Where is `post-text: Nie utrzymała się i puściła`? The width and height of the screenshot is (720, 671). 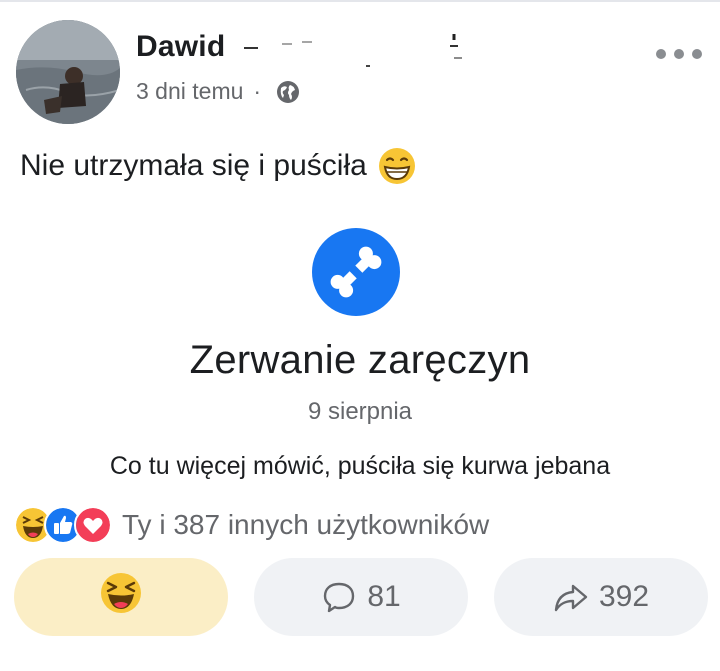
post-text: Nie utrzymała się i puściła is located at coordinates (193, 165).